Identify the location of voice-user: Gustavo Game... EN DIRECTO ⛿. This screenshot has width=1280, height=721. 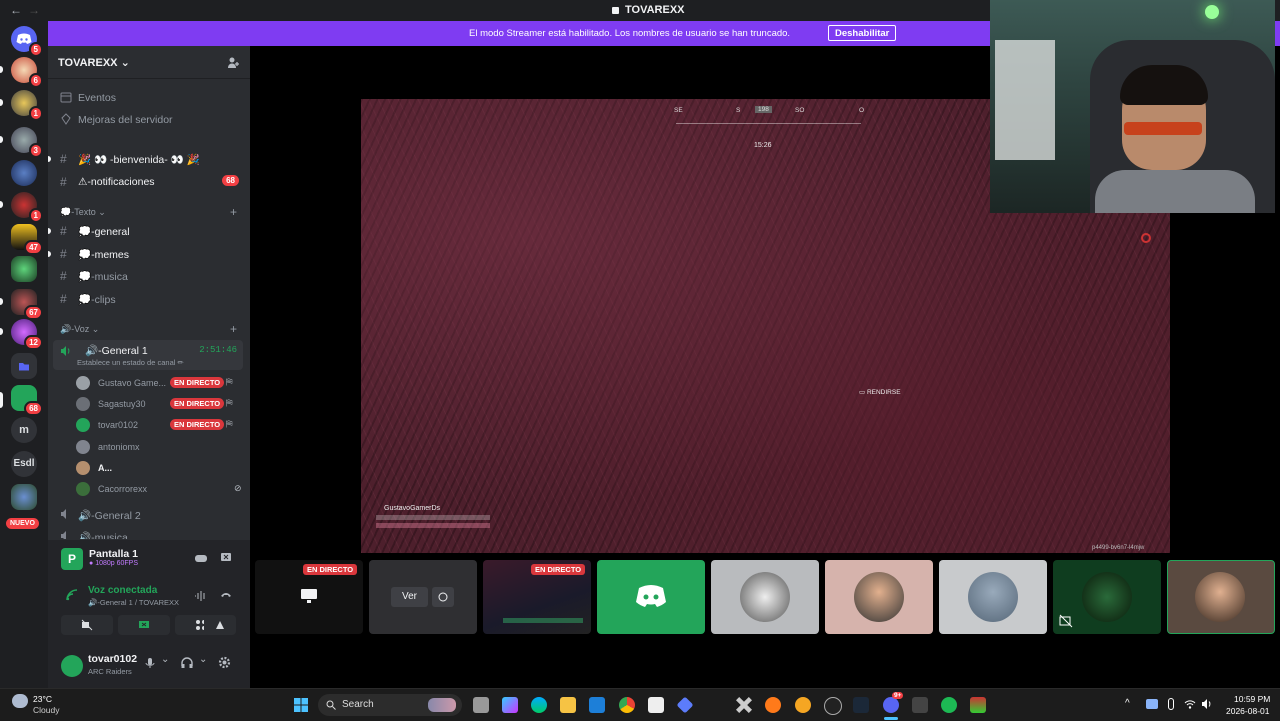
(159, 383).